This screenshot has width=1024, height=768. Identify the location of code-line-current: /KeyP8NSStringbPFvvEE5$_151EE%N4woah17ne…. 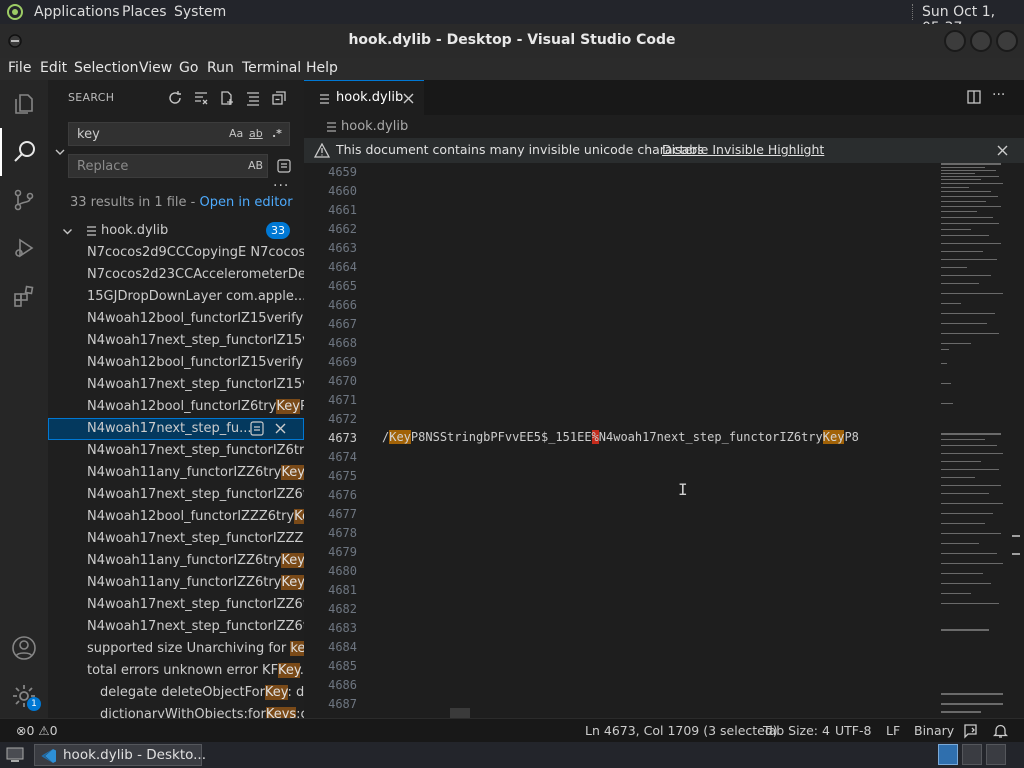
(620, 437).